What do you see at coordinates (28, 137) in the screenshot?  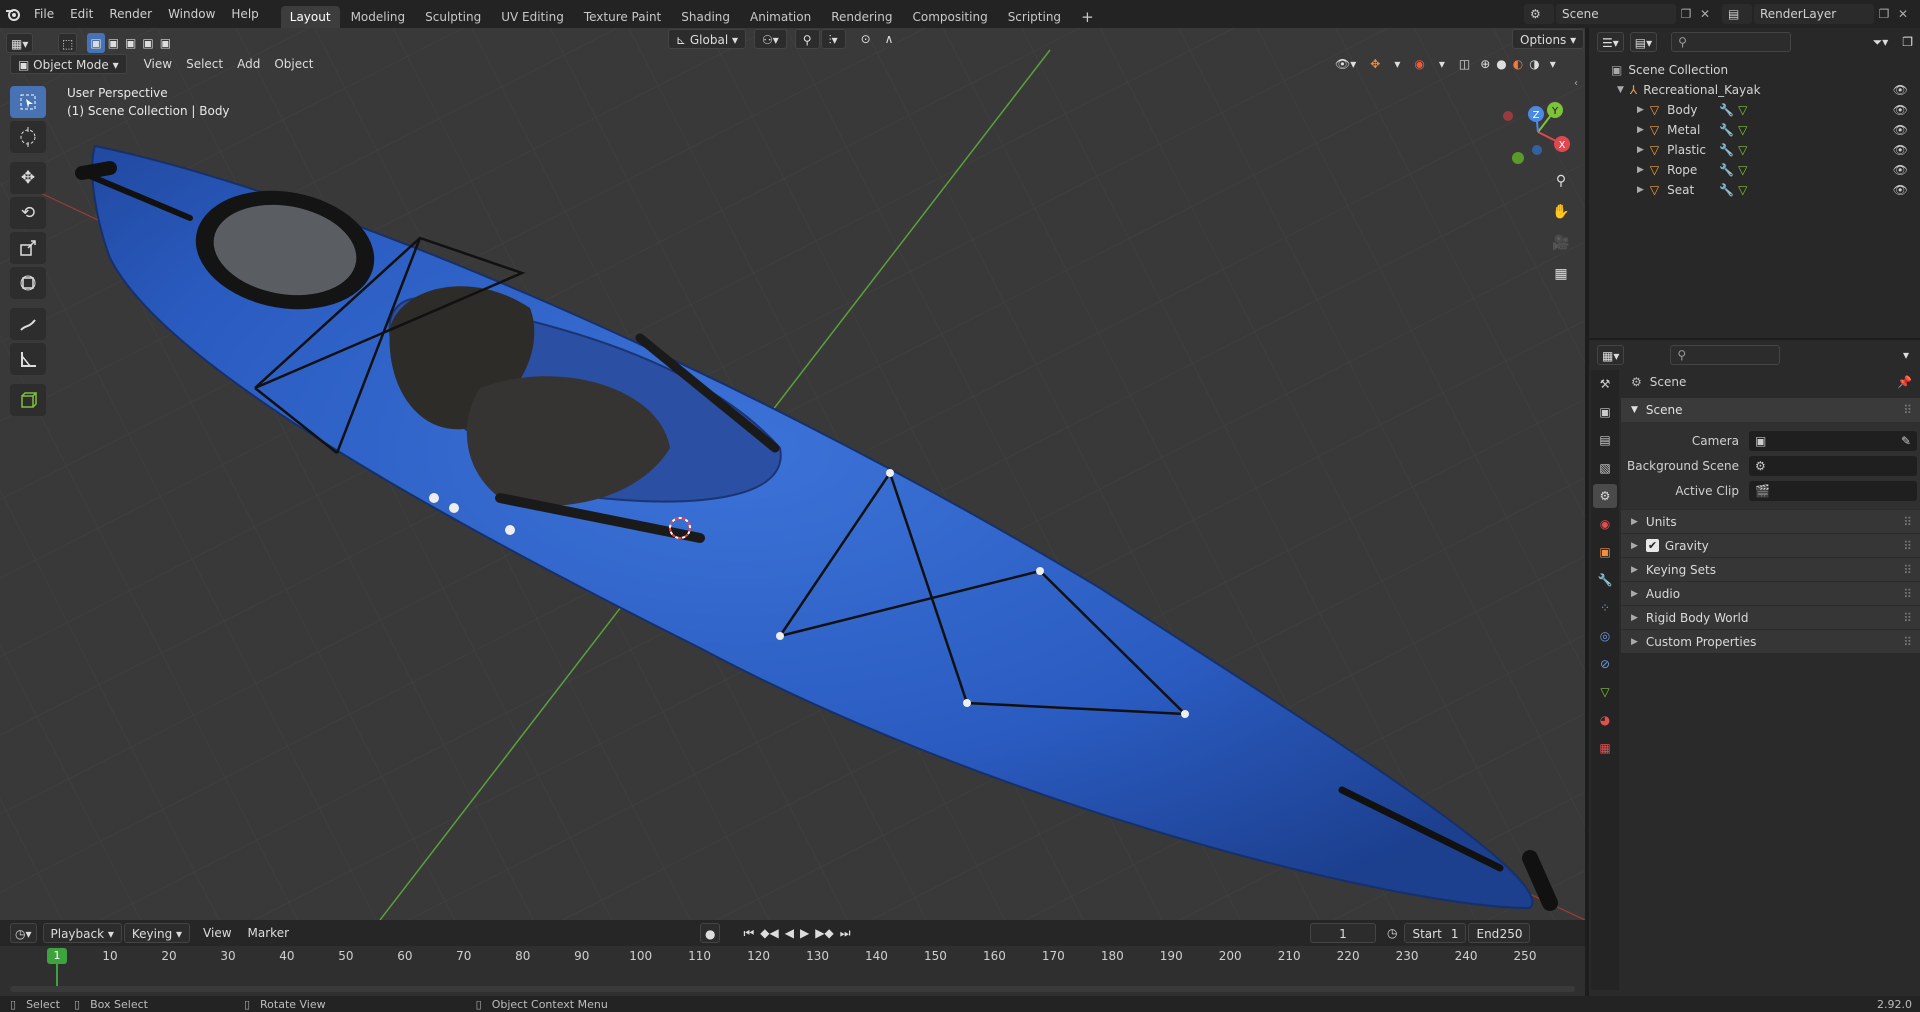 I see `cursor-icon` at bounding box center [28, 137].